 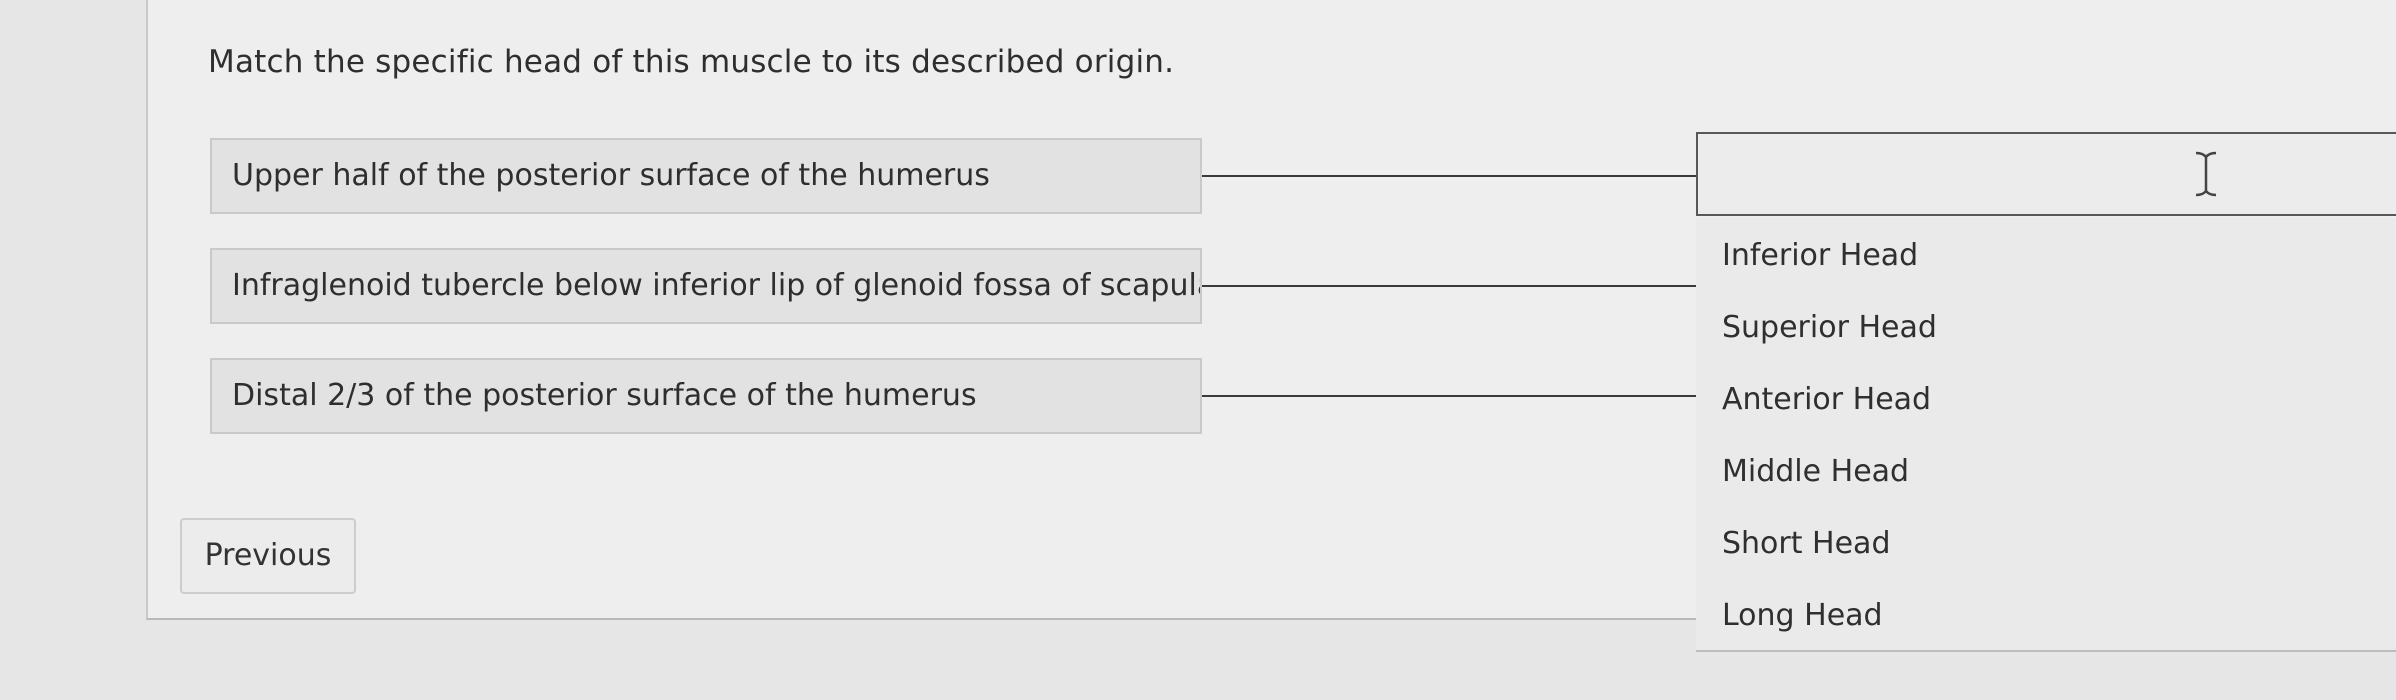 I want to click on dropdown-option: Inferior Head, so click(x=2046, y=268).